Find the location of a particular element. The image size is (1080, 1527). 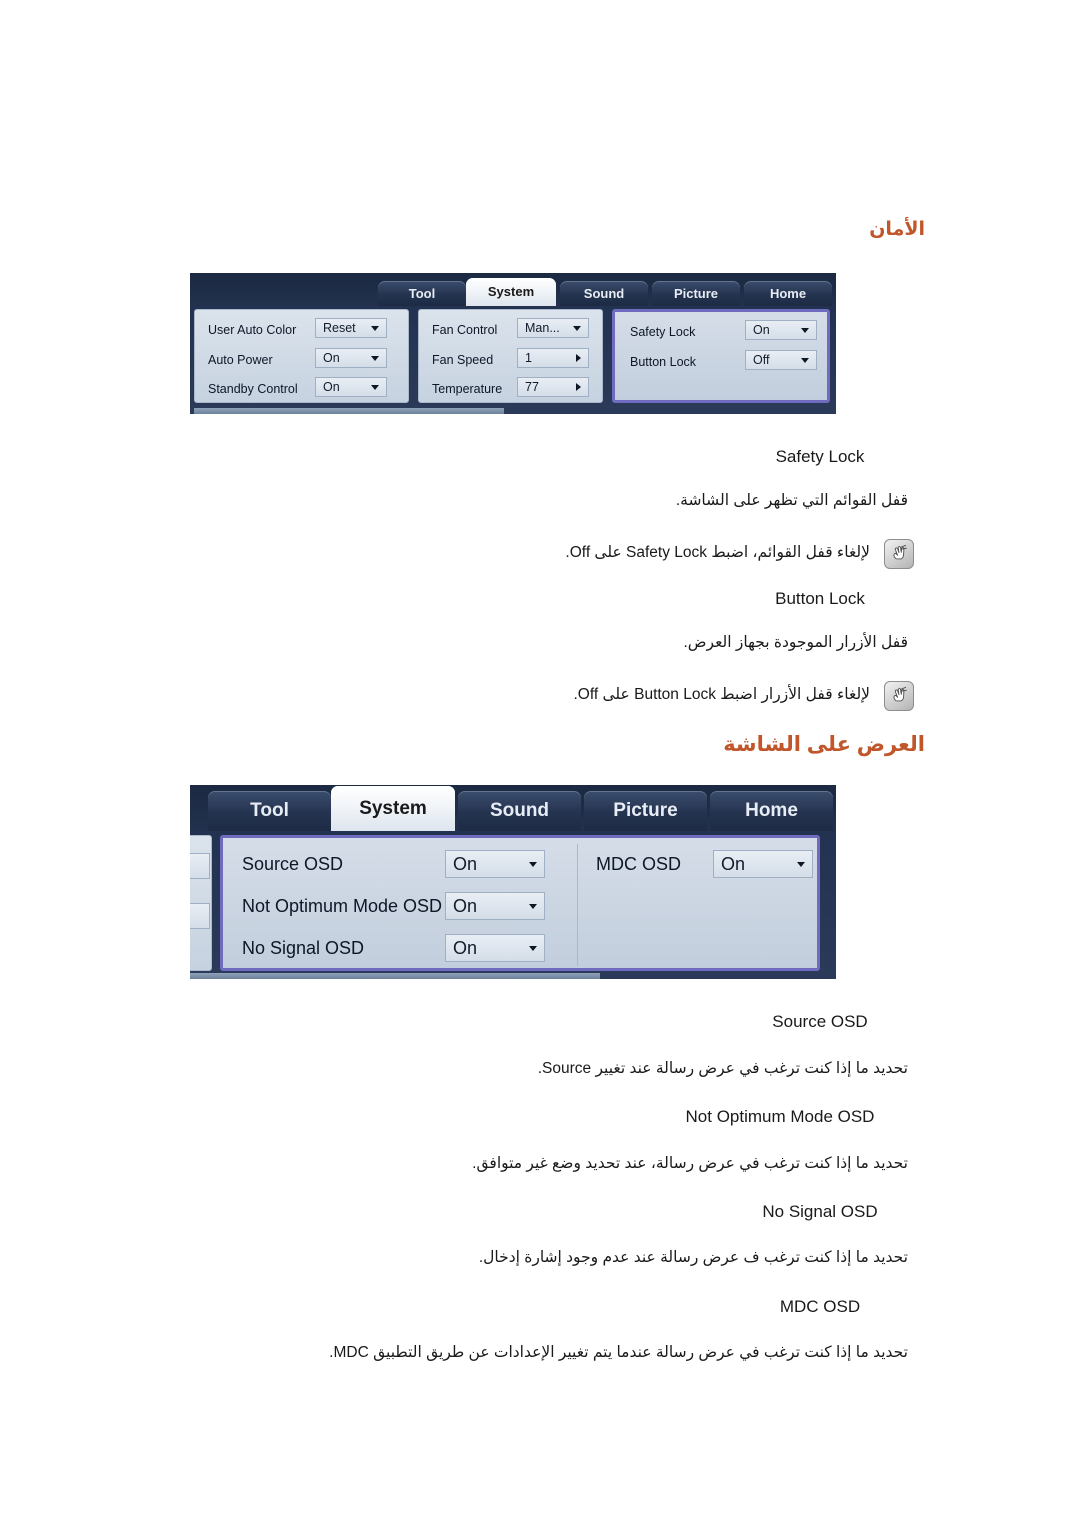

mdc-setting-label: Temperature is located at coordinates (463, 389).